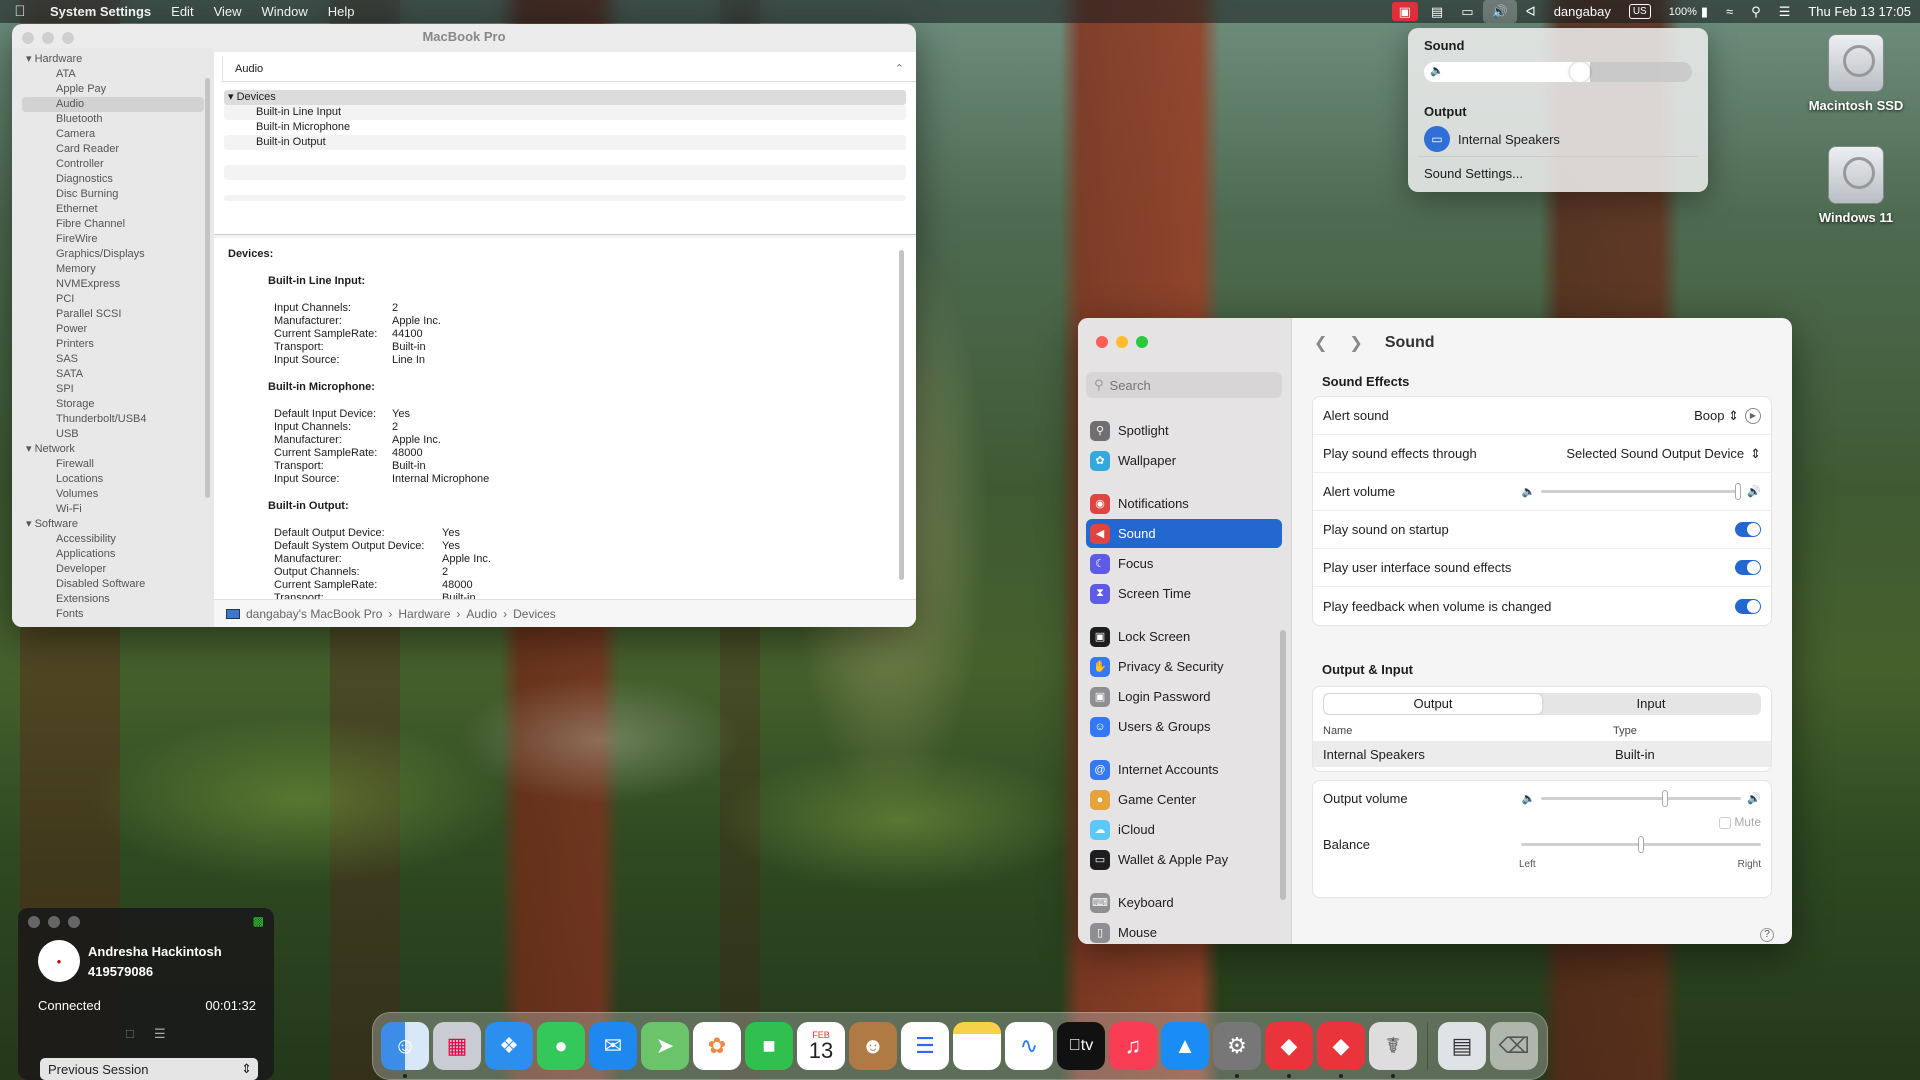 This screenshot has width=1920, height=1080. Describe the element at coordinates (113, 104) in the screenshot. I see `sidebar-item-audio: Audio` at that location.